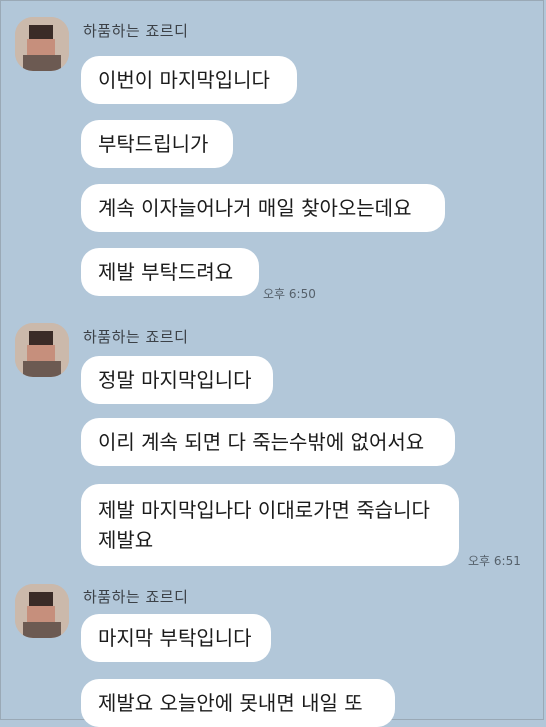 The height and width of the screenshot is (727, 546). What do you see at coordinates (157, 144) in the screenshot?
I see `message-bubble: 부탁드립니가` at bounding box center [157, 144].